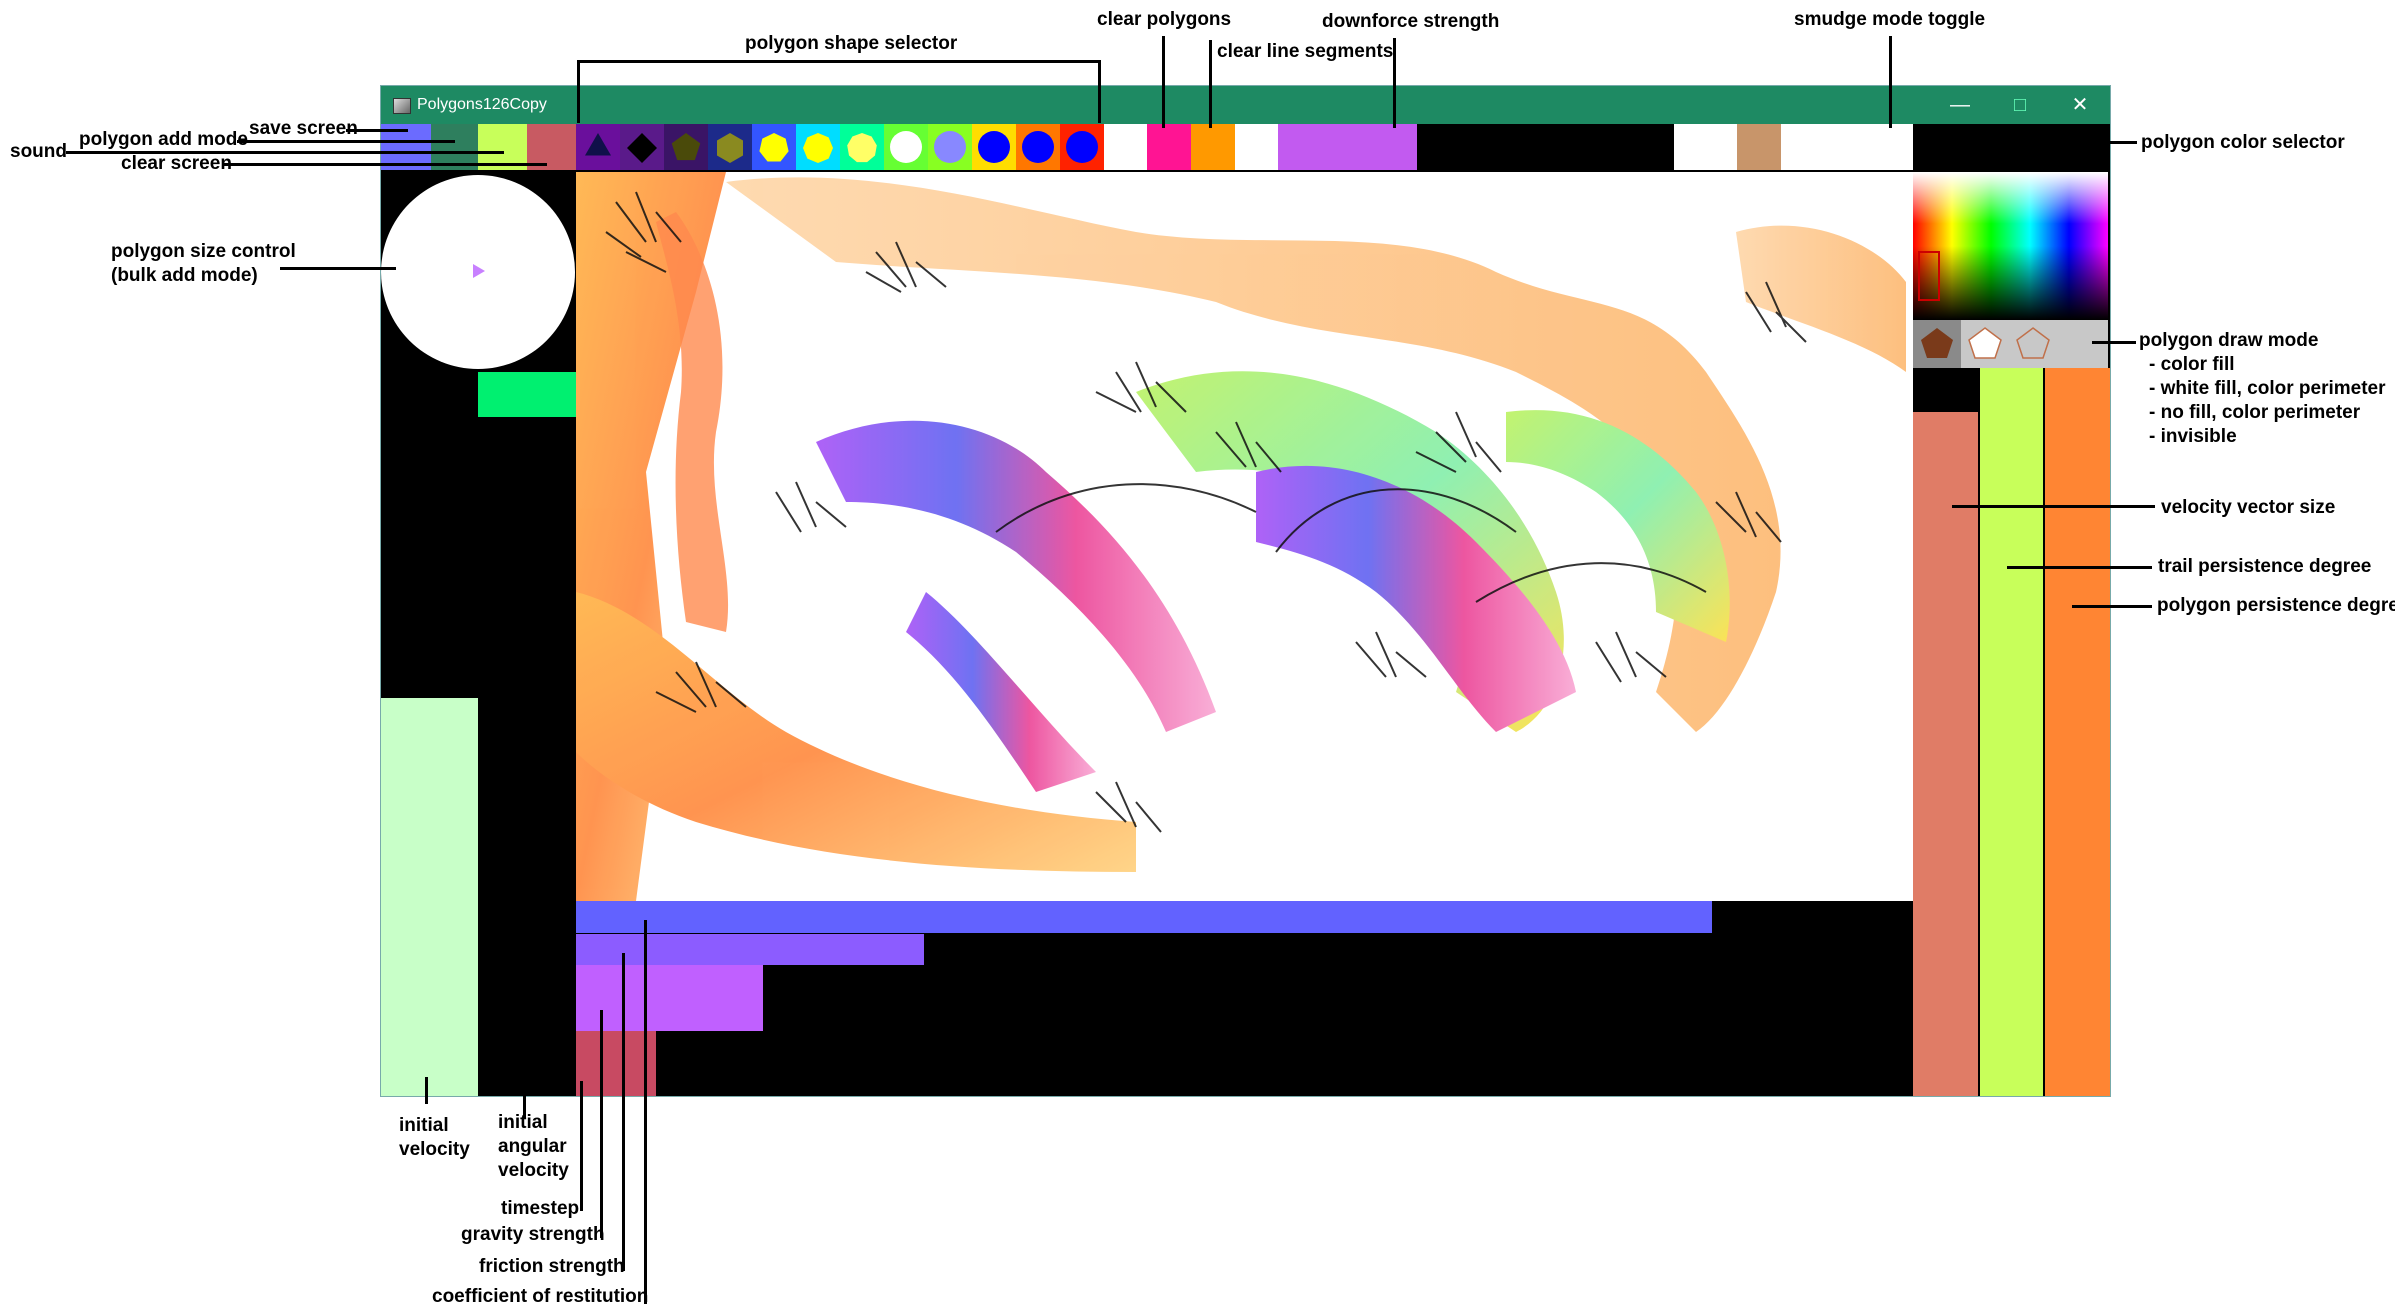  I want to click on draw-mode-invisible-button, so click(2081, 344).